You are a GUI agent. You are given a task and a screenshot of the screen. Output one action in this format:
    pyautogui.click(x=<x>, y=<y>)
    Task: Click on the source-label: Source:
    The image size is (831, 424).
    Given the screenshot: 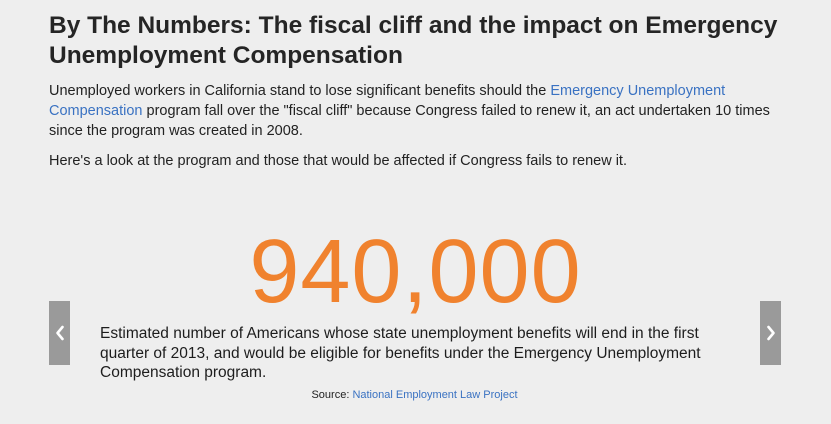 What is the action you would take?
    pyautogui.click(x=332, y=395)
    